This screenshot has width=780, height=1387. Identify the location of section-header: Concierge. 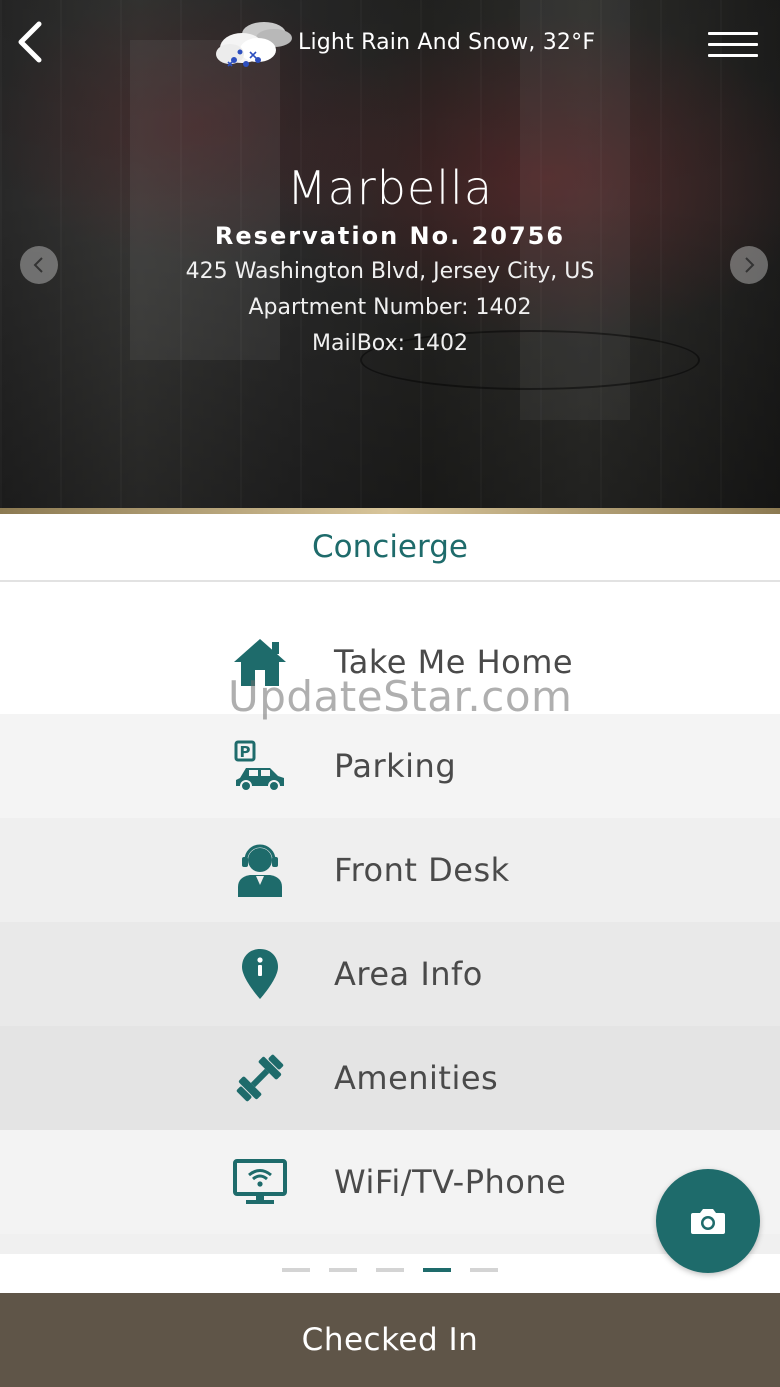
(390, 548).